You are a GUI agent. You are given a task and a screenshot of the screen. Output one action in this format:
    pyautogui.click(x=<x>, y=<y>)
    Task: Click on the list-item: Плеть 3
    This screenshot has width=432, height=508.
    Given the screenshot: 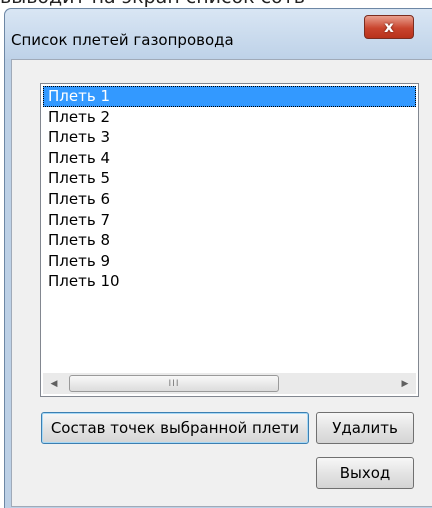 What is the action you would take?
    pyautogui.click(x=76, y=137)
    